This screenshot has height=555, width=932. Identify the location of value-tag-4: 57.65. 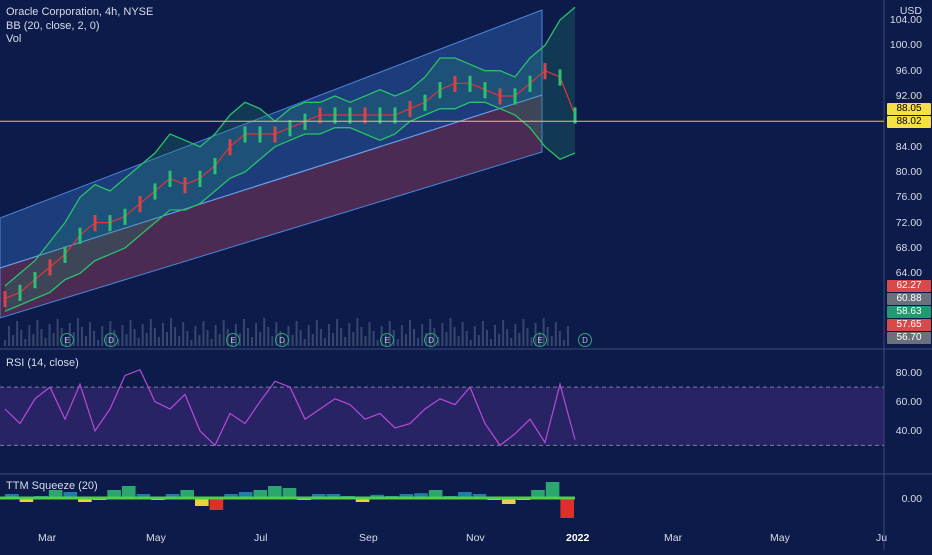
(909, 325).